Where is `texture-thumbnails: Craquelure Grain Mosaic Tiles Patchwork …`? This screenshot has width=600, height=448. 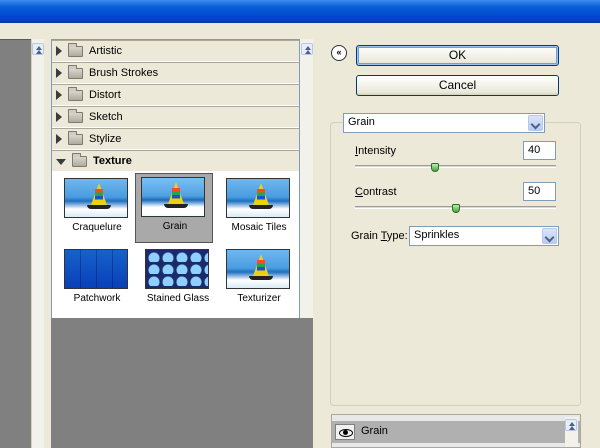
texture-thumbnails: Craquelure Grain Mosaic Tiles Patchwork … is located at coordinates (175, 245).